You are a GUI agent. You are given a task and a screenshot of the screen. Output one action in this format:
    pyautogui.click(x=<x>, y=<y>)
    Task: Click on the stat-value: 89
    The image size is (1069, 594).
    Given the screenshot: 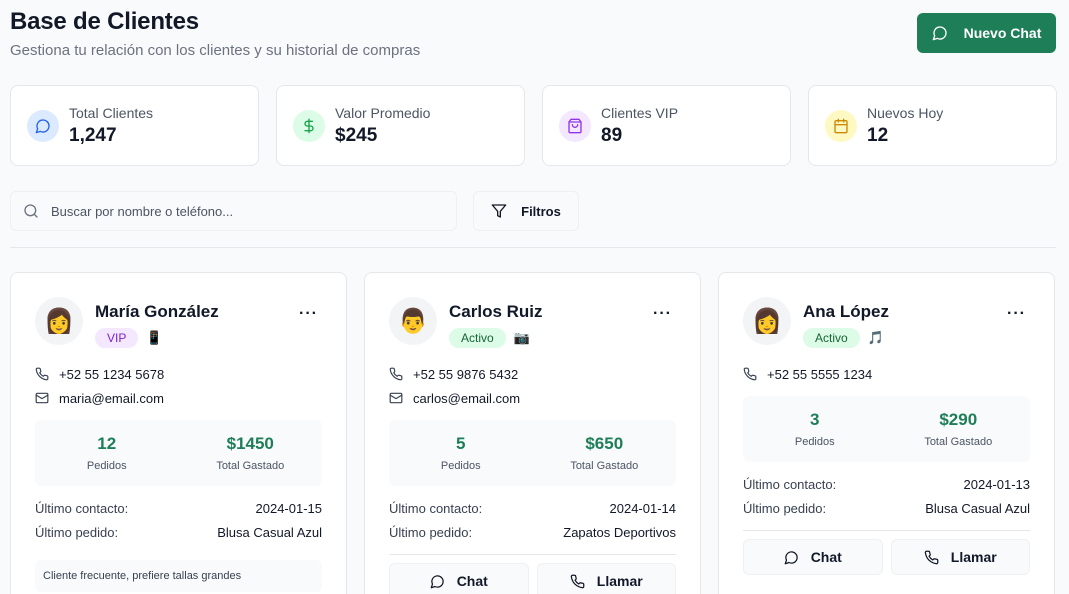 What is the action you would take?
    pyautogui.click(x=612, y=135)
    